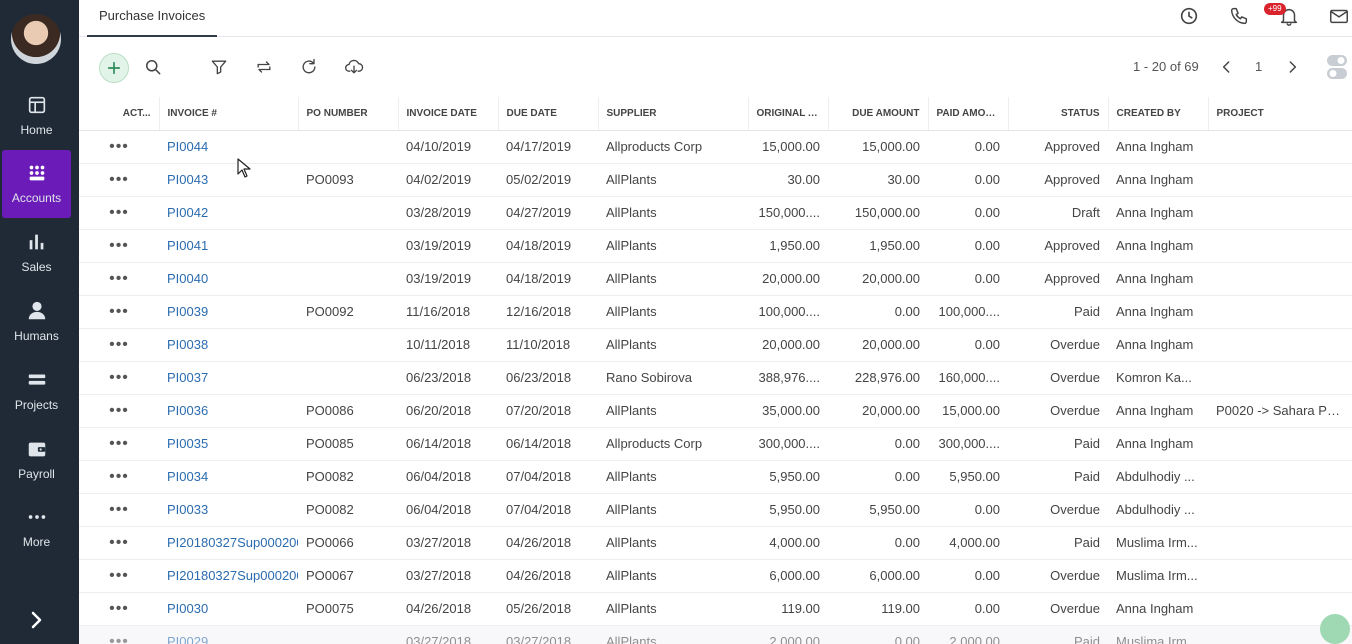 Image resolution: width=1352 pixels, height=644 pixels. What do you see at coordinates (673, 114) in the screenshot?
I see `column-header-supplier: SUPPLIER` at bounding box center [673, 114].